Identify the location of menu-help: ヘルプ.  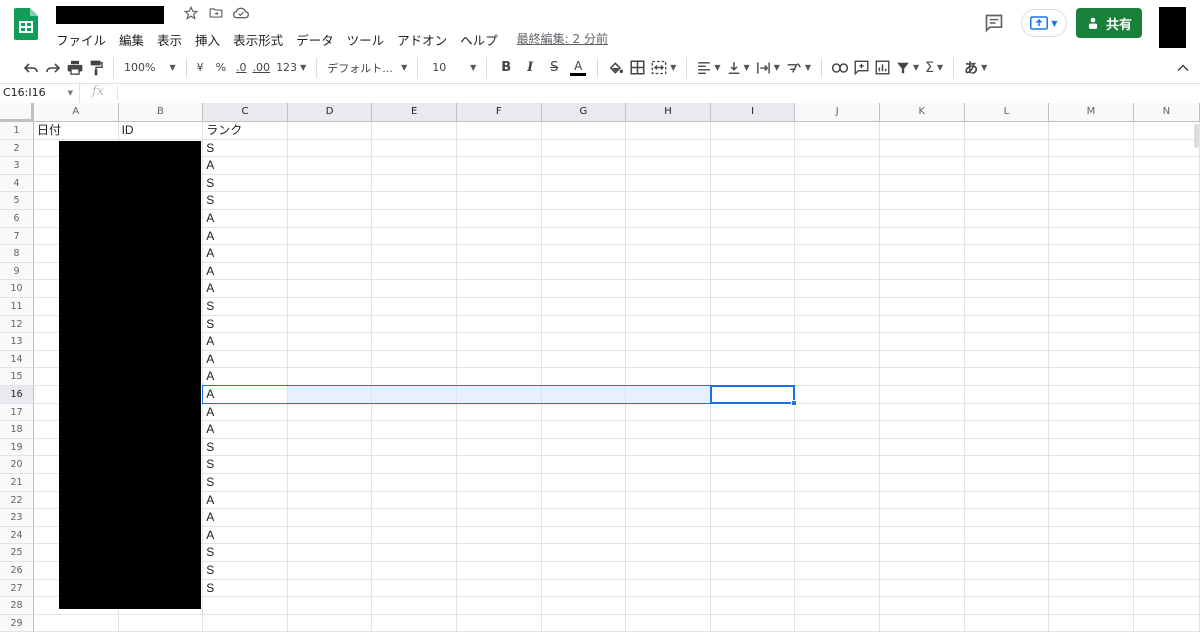
(479, 39).